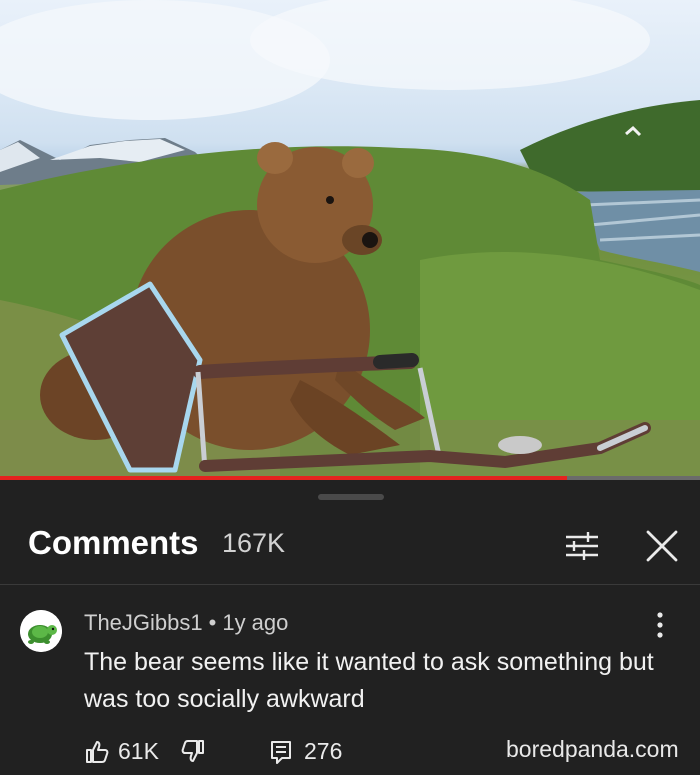 The image size is (700, 775). I want to click on turtle-avatar-icon, so click(41, 631).